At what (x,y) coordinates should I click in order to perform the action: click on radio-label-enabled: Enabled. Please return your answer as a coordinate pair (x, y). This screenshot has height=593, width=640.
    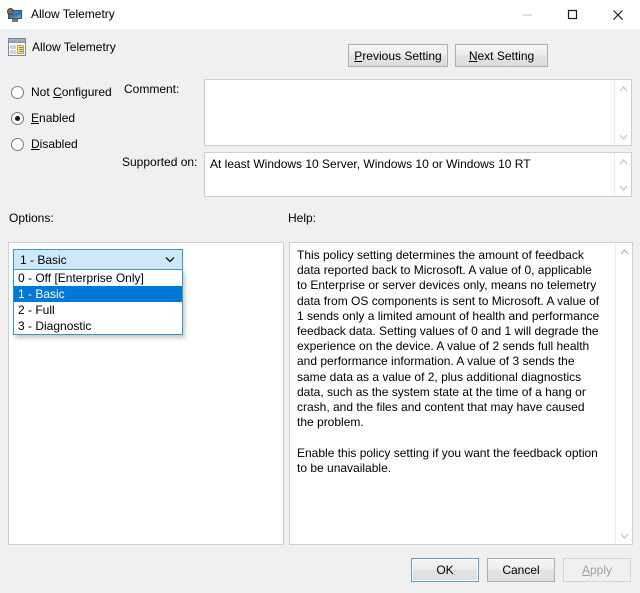
    Looking at the image, I should click on (53, 118).